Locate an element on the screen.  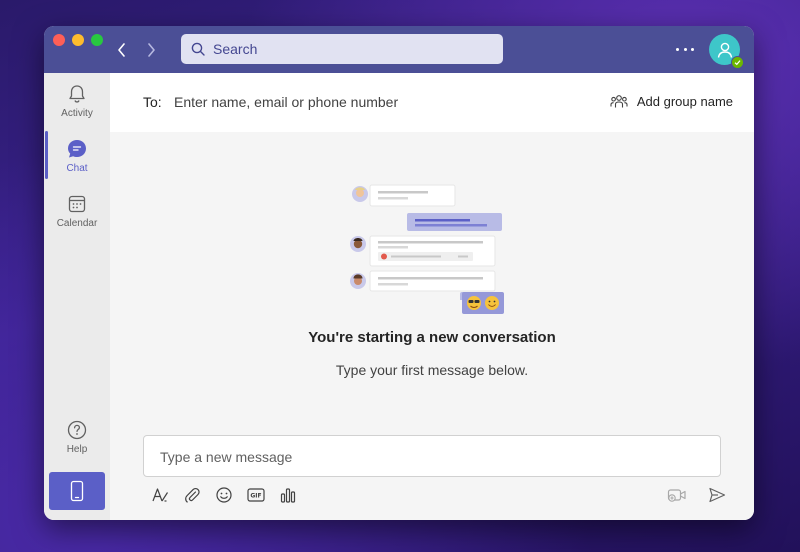
more-options-button is located at coordinates (685, 49).